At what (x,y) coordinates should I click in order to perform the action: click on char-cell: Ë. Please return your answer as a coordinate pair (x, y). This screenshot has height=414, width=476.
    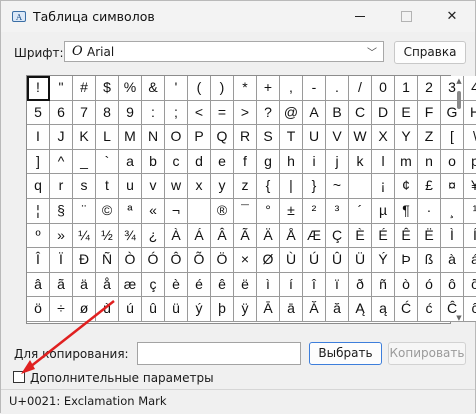
    Looking at the image, I should click on (429, 236).